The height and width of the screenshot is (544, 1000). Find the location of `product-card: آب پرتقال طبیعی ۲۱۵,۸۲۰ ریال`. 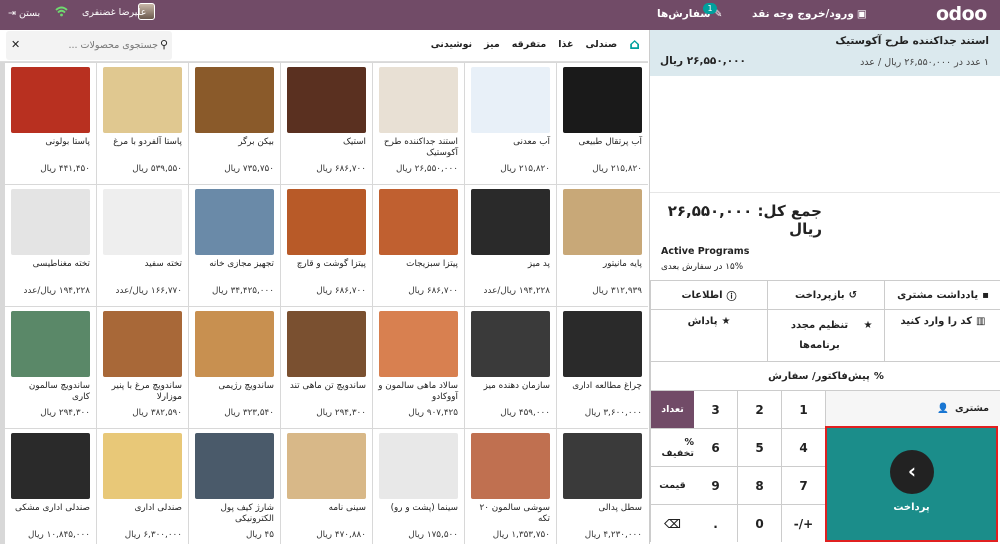

product-card: آب پرتقال طبیعی ۲۱۵,۸۲۰ ریال is located at coordinates (602, 123).